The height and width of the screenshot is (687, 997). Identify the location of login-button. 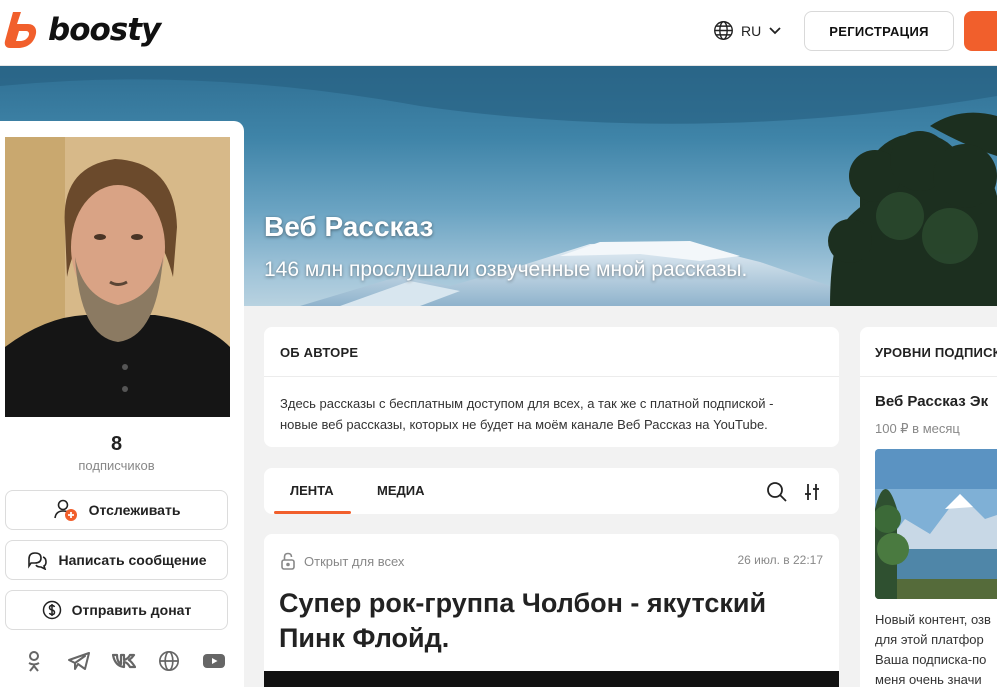
(980, 31).